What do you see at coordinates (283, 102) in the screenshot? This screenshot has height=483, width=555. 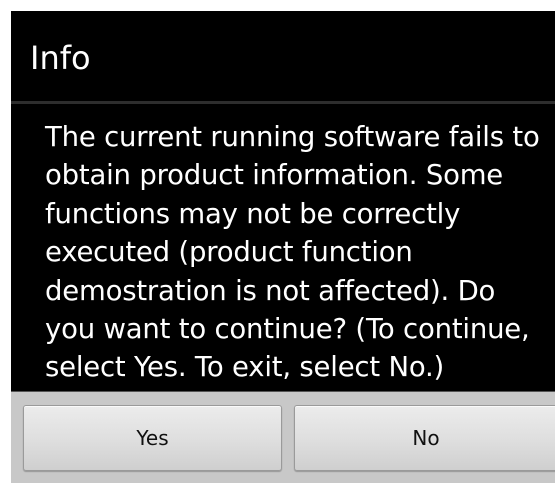 I see `title-divider` at bounding box center [283, 102].